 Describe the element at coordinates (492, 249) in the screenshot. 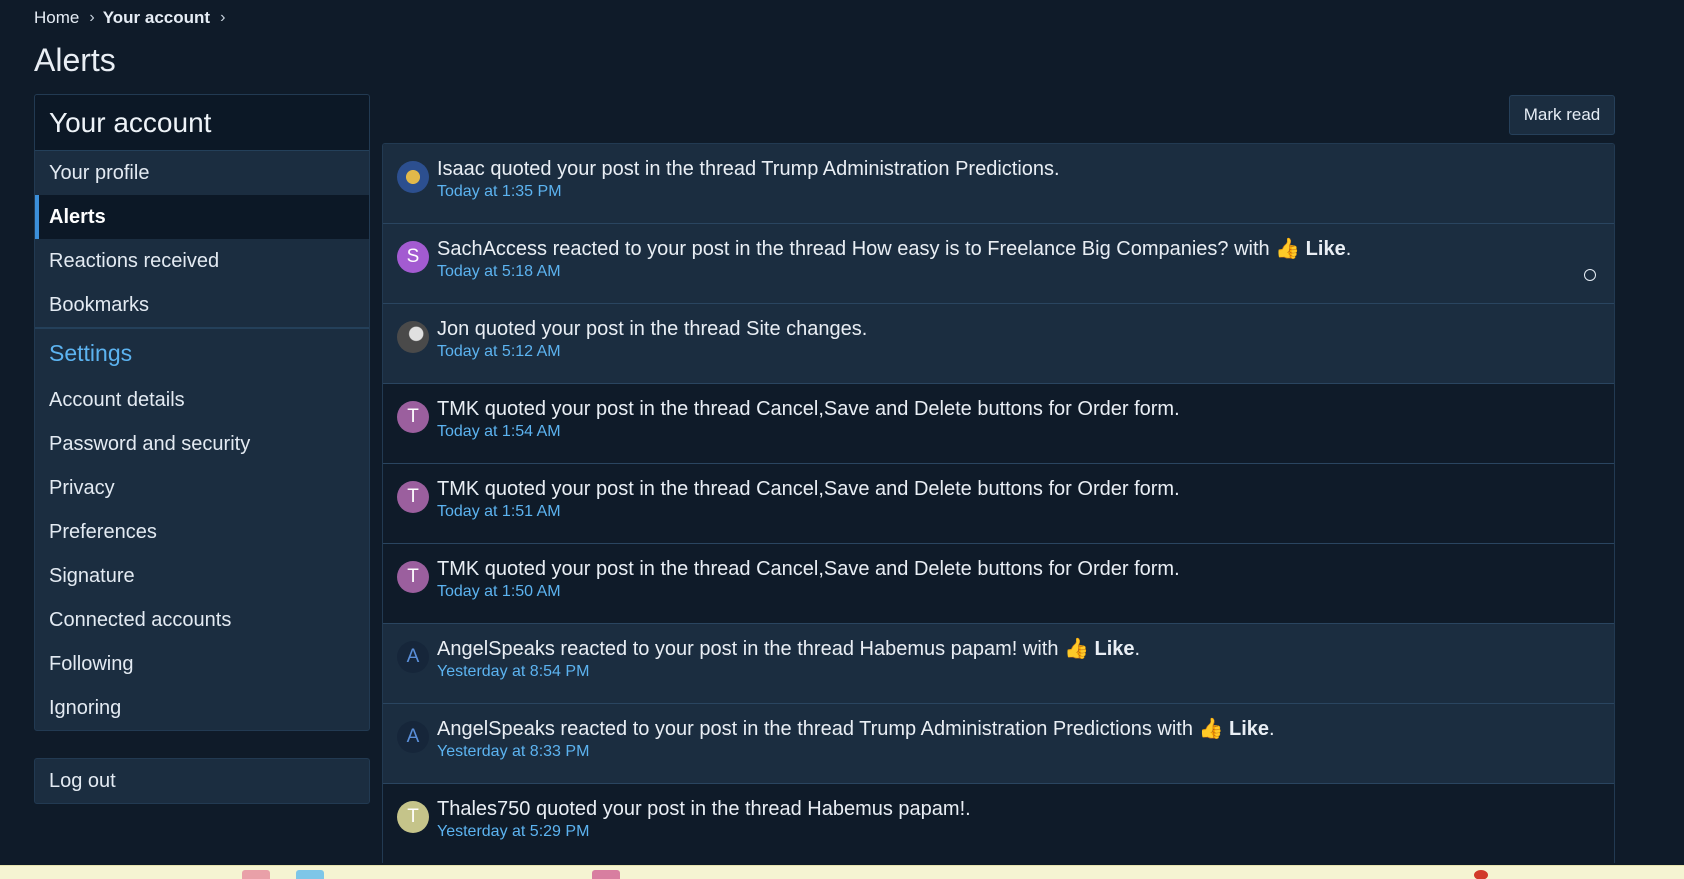

I see `alert-username: SachAccess` at that location.